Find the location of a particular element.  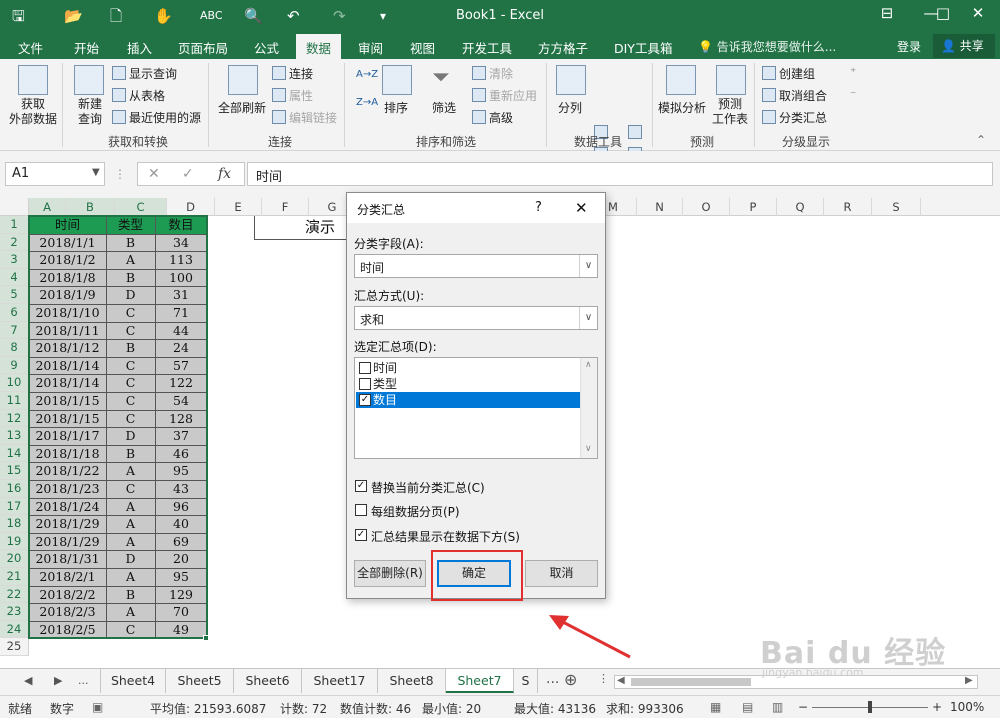

show-detail-icon: ⁺ is located at coordinates (853, 72).